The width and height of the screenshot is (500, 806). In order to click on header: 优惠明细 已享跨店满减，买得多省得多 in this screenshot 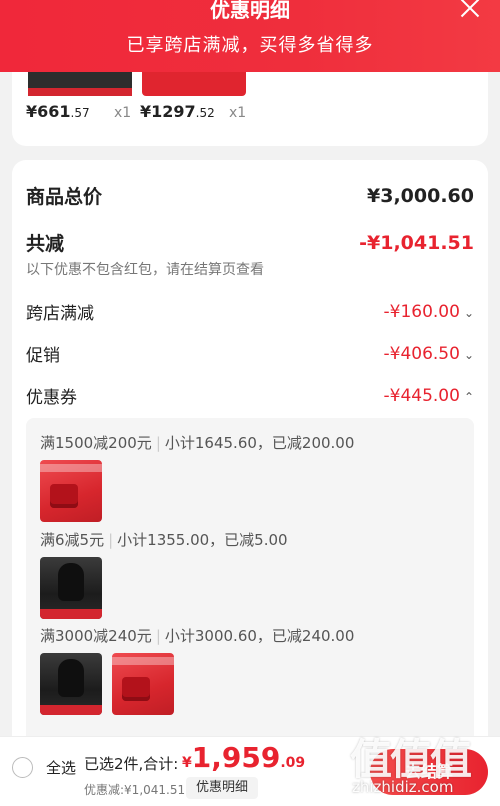, I will do `click(250, 36)`.